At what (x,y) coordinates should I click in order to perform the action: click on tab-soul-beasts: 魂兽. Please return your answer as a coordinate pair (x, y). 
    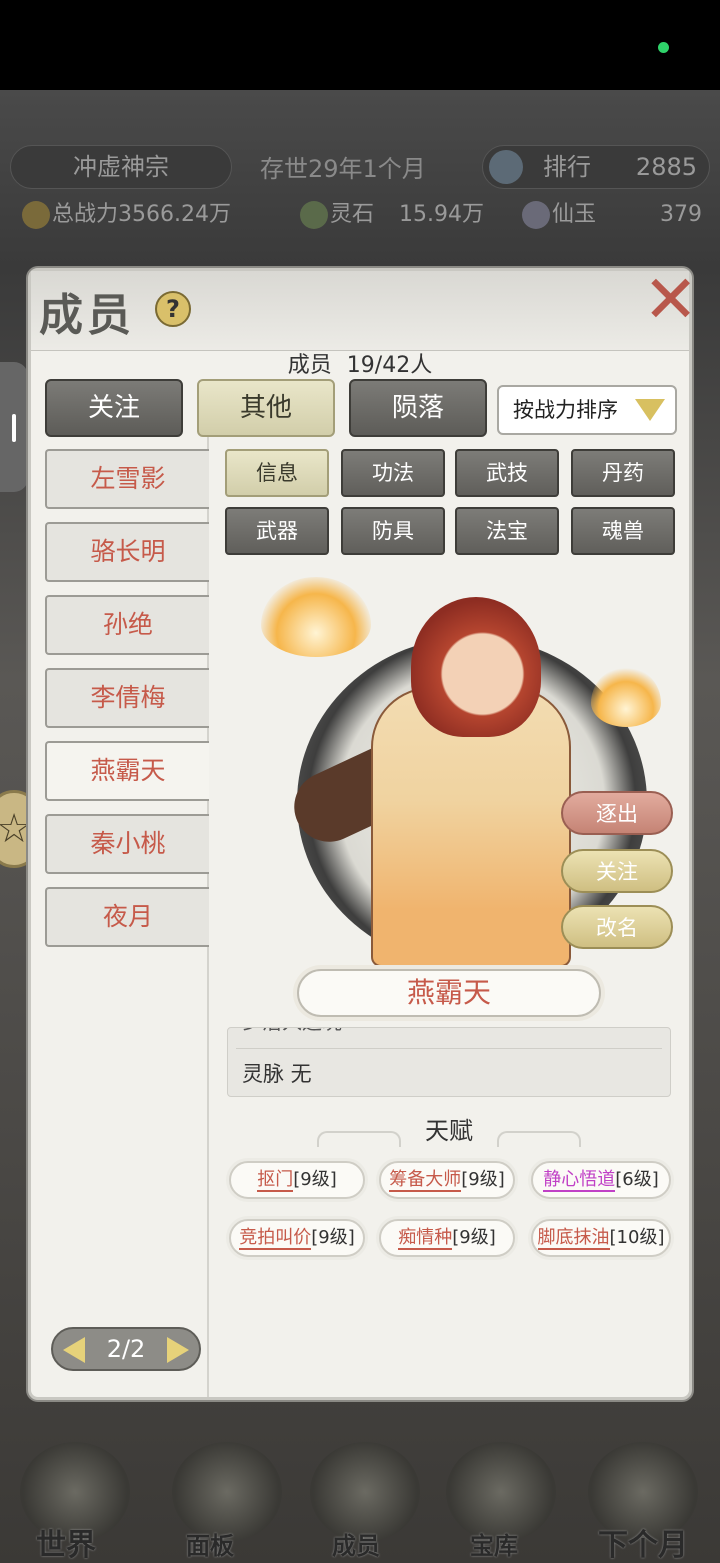
    Looking at the image, I should click on (623, 531).